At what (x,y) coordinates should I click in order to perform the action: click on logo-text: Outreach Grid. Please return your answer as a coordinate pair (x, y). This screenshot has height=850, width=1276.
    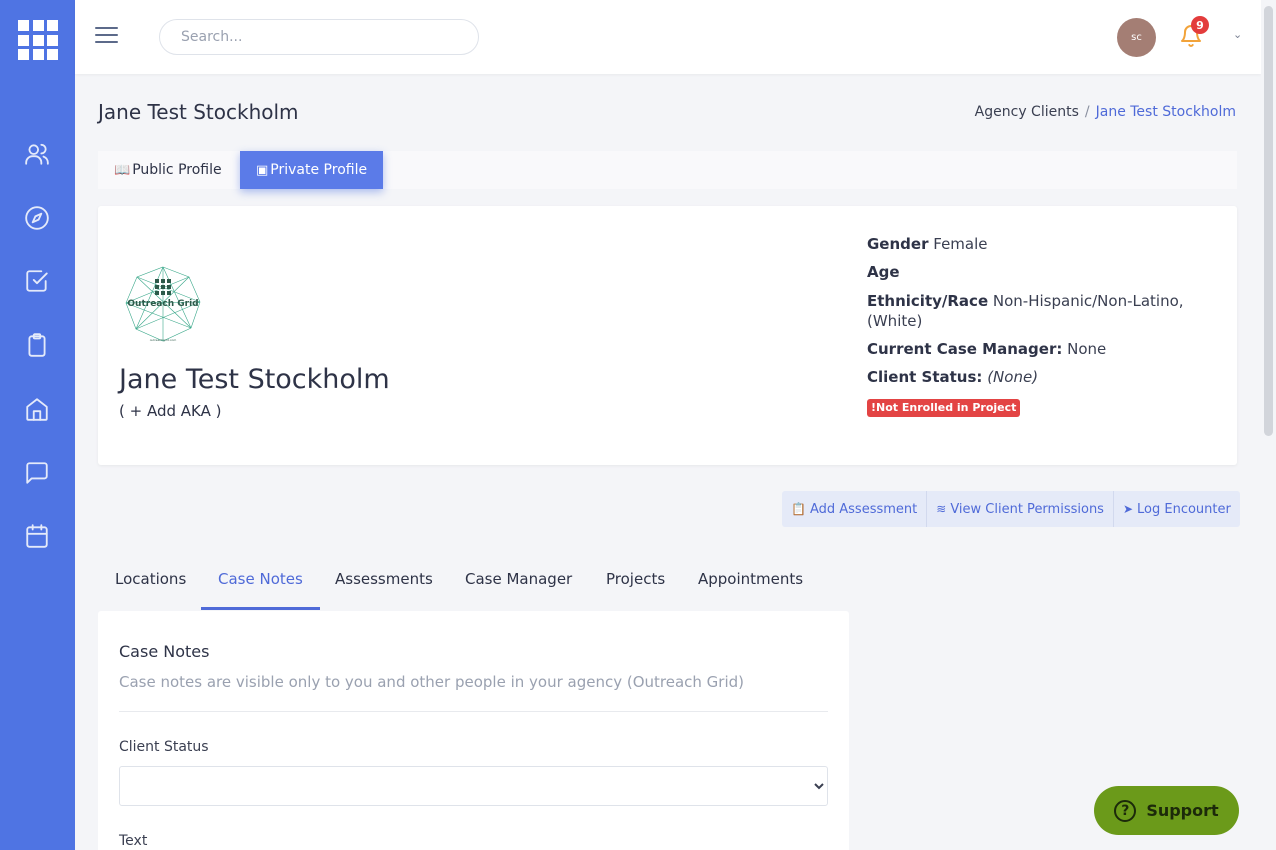
    Looking at the image, I should click on (162, 304).